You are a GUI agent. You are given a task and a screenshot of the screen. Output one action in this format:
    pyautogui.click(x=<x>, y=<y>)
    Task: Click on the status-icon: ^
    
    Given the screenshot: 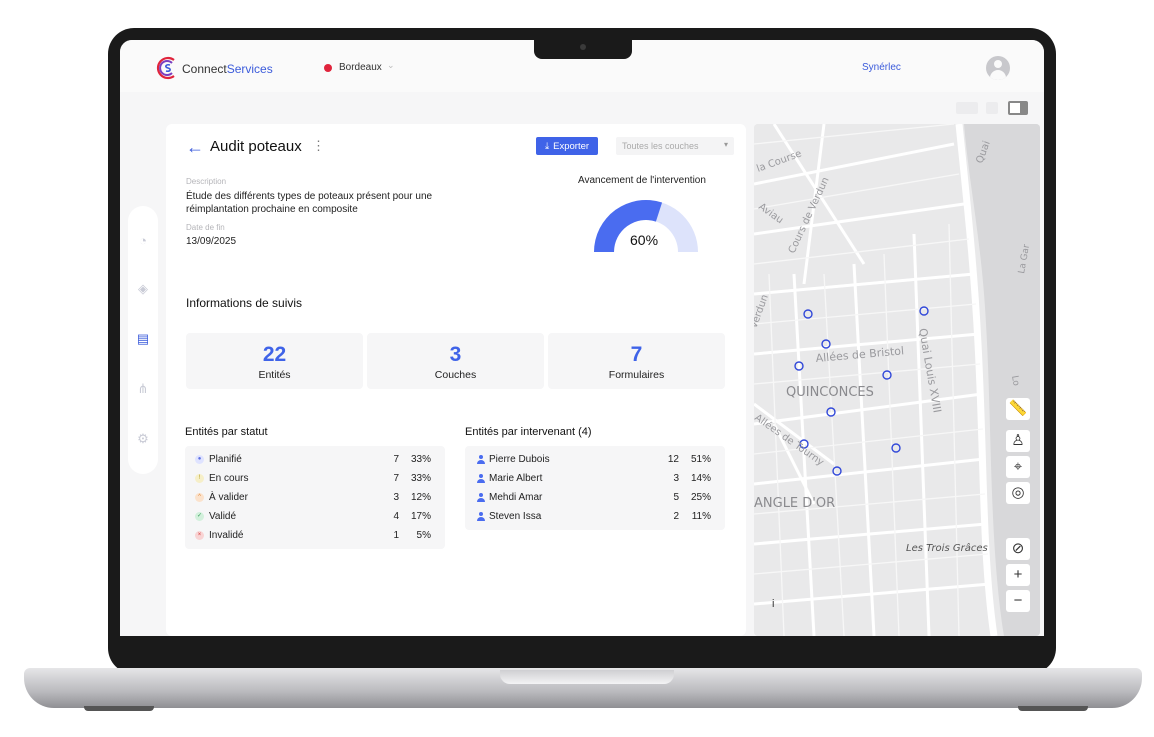 What is the action you would take?
    pyautogui.click(x=199, y=497)
    